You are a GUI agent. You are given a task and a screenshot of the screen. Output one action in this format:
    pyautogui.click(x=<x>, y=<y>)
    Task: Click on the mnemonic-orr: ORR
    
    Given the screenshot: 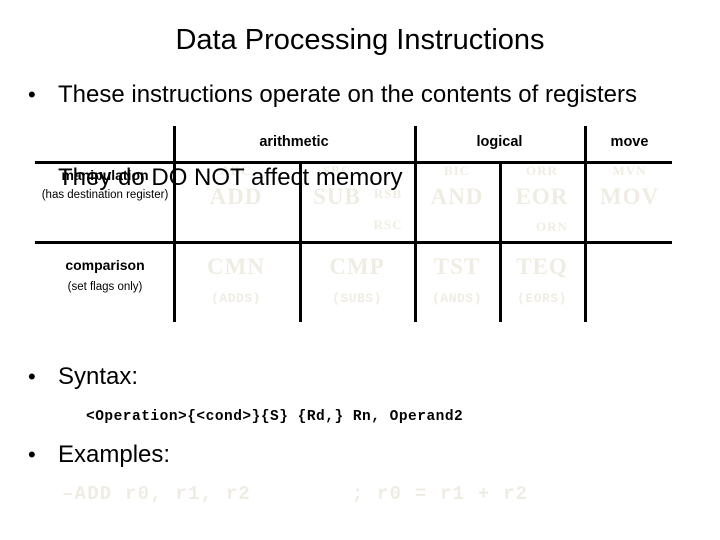 What is the action you would take?
    pyautogui.click(x=542, y=170)
    